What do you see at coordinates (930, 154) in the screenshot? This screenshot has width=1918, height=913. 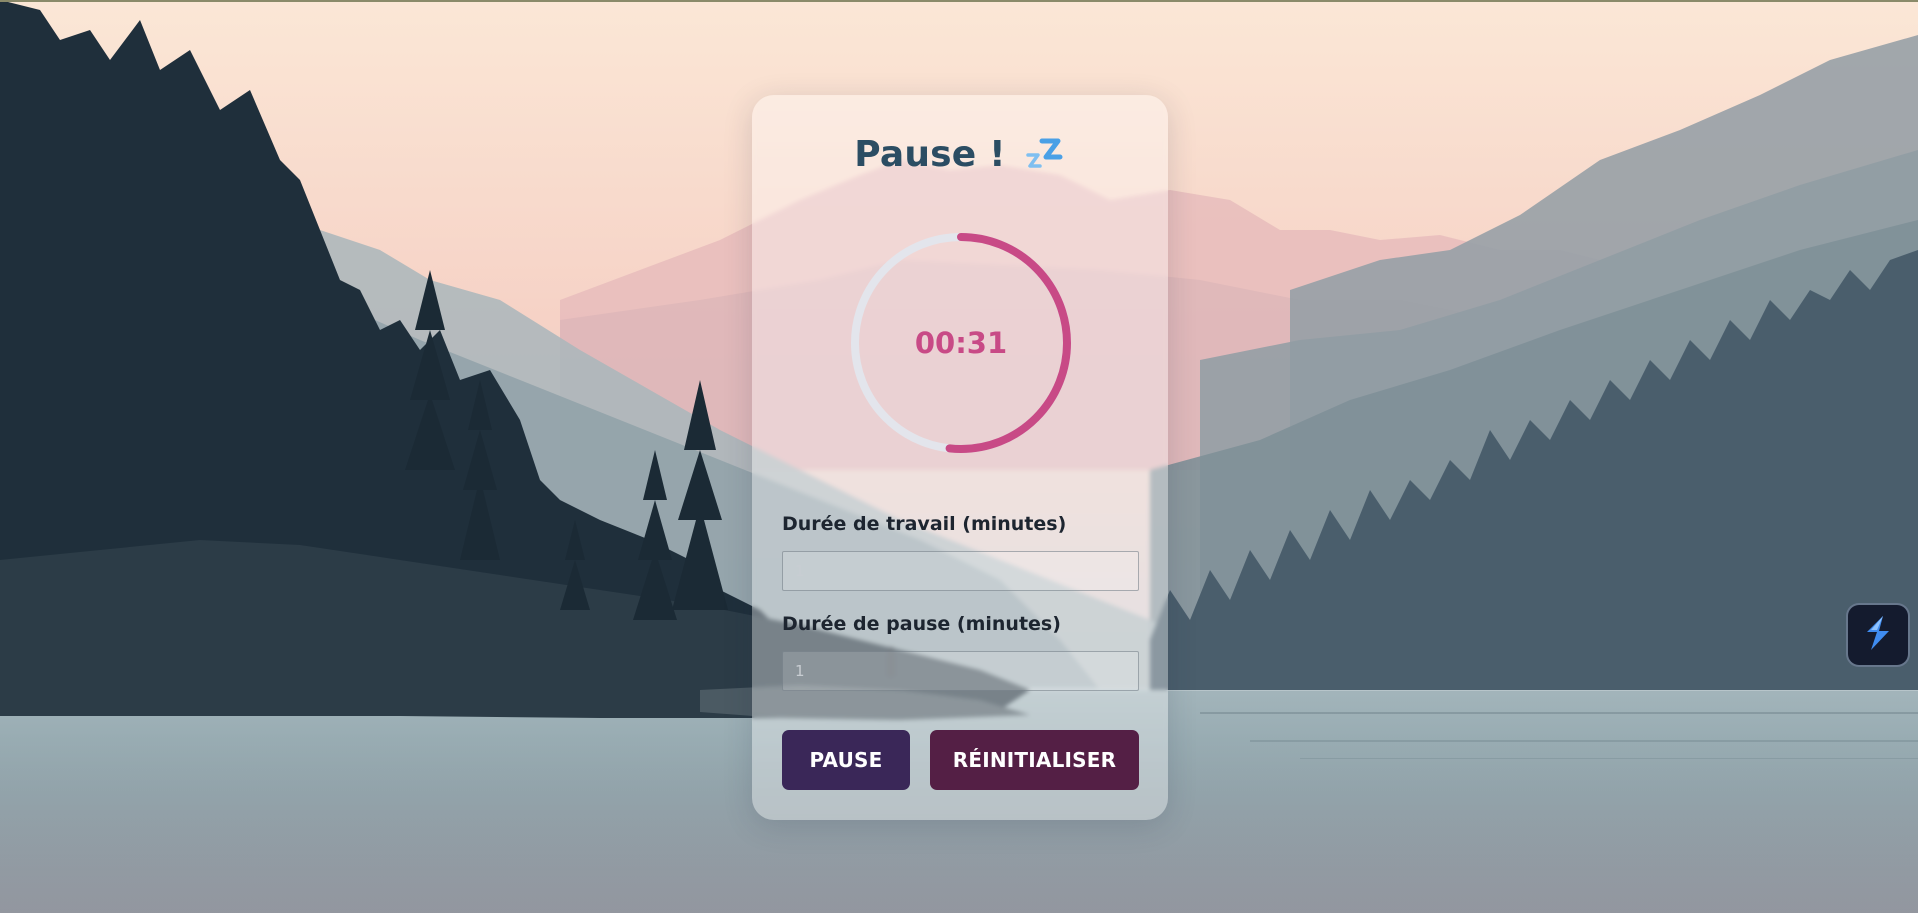 I see `page-title: Pause !` at bounding box center [930, 154].